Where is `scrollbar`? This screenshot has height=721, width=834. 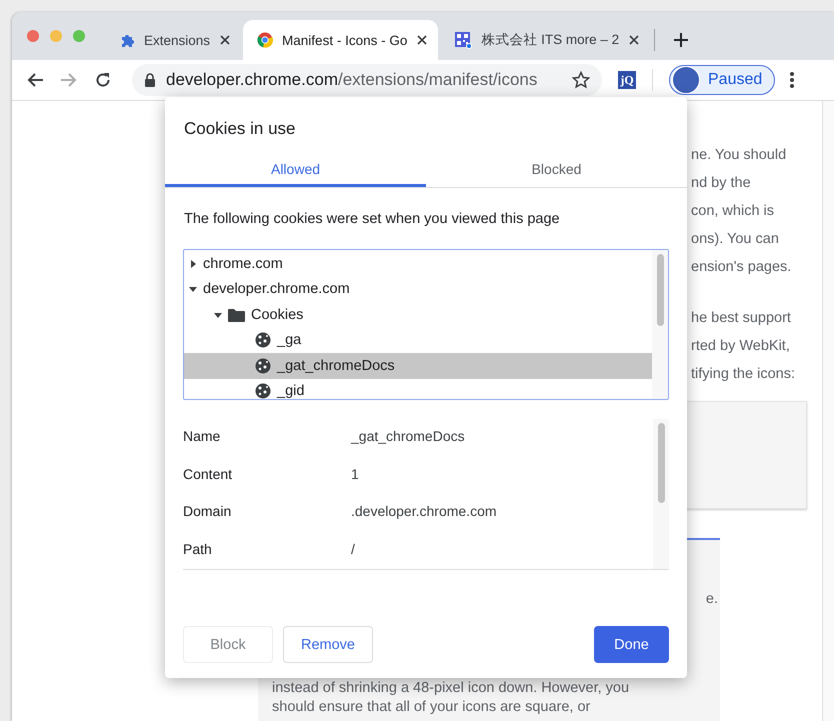
scrollbar is located at coordinates (828, 411).